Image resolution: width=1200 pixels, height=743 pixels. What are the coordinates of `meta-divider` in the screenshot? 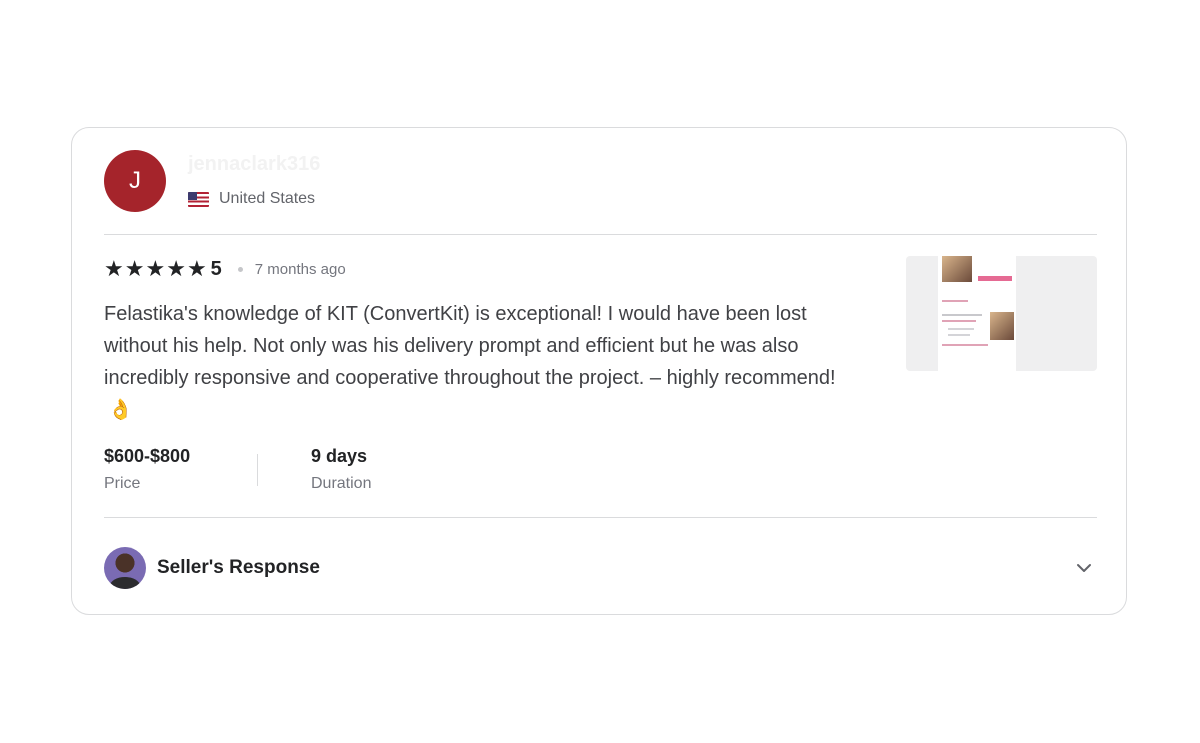 It's located at (257, 470).